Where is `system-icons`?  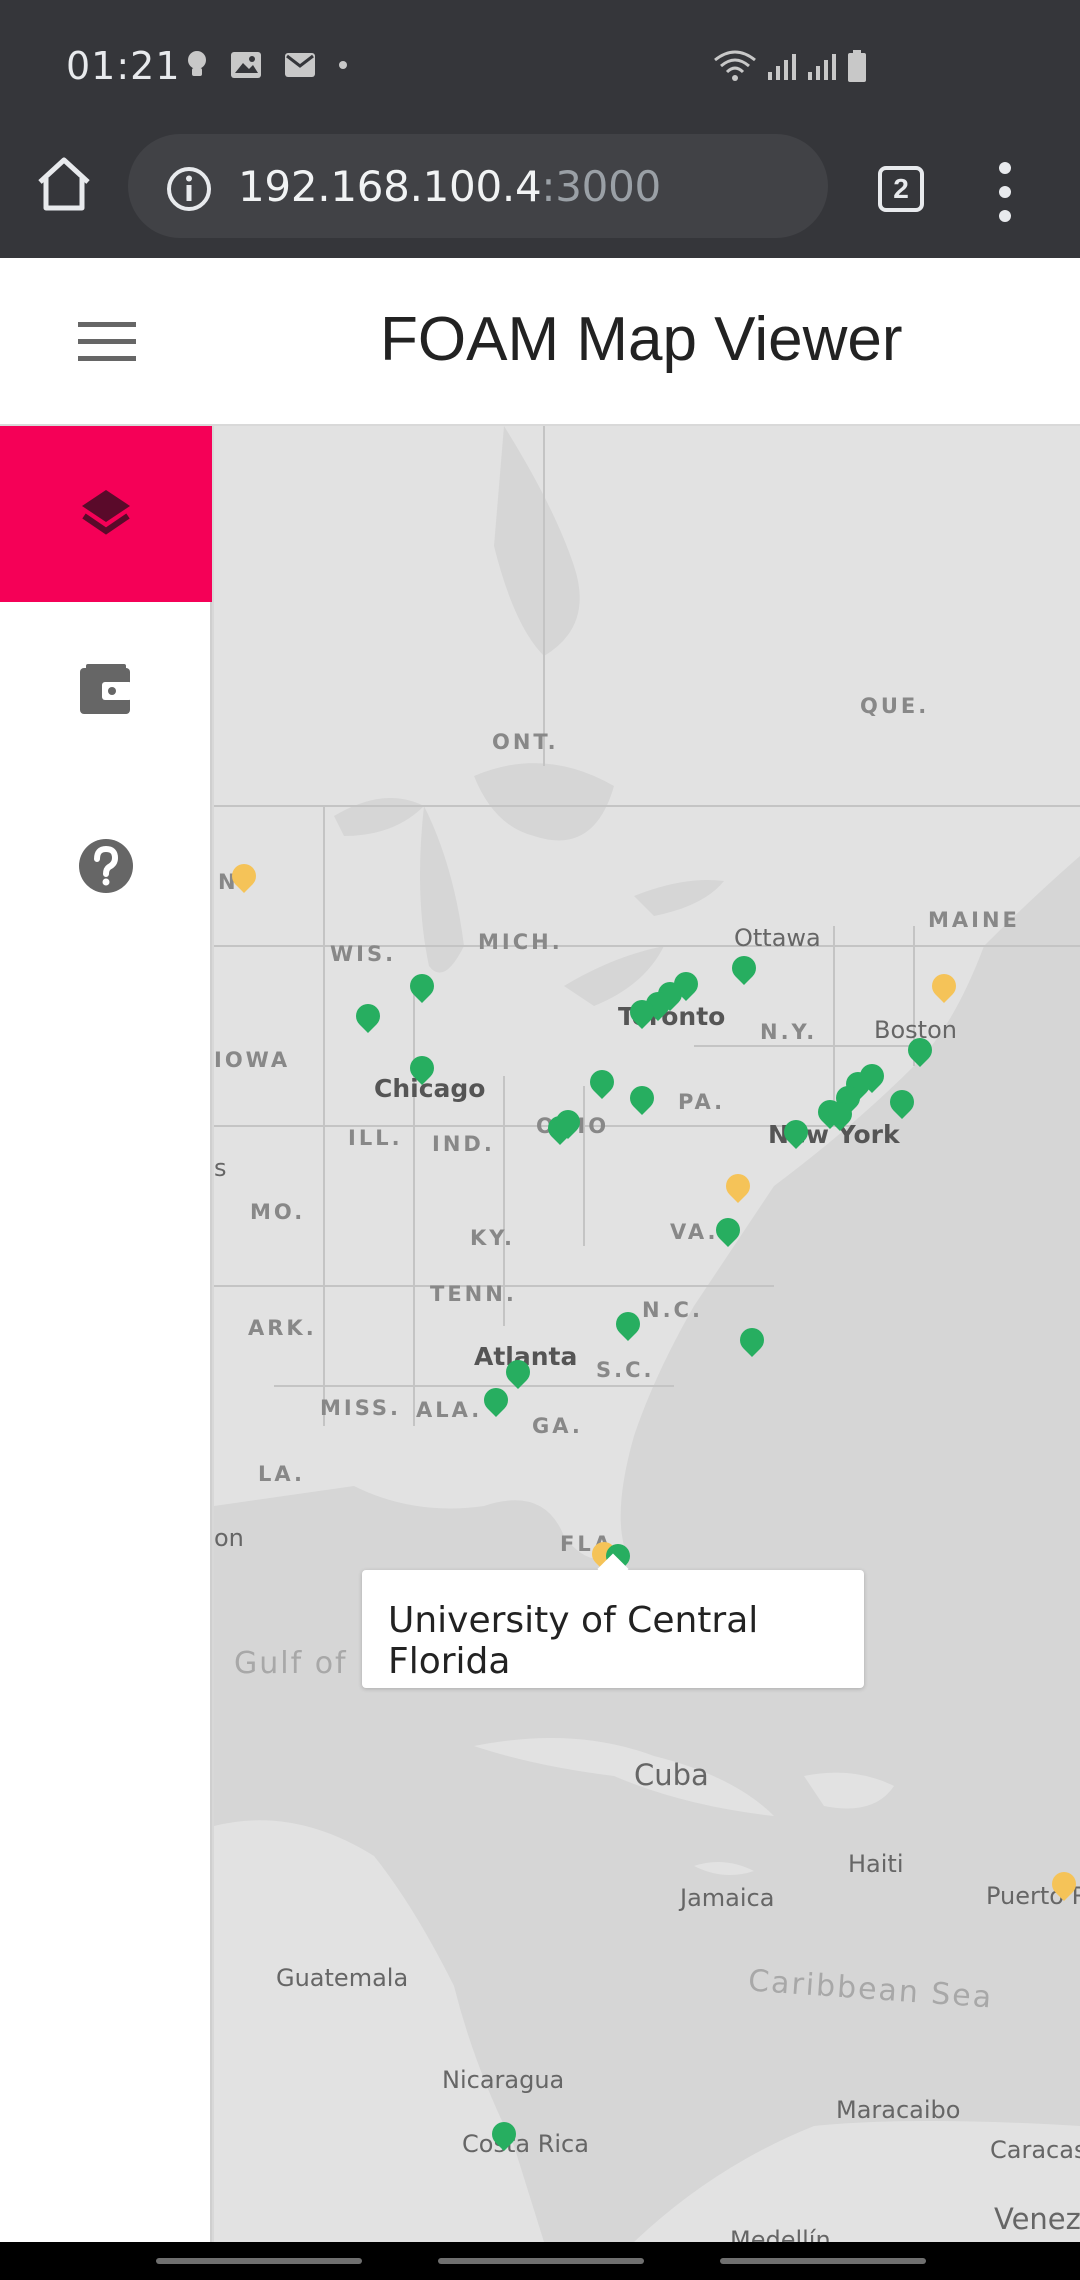 system-icons is located at coordinates (790, 66).